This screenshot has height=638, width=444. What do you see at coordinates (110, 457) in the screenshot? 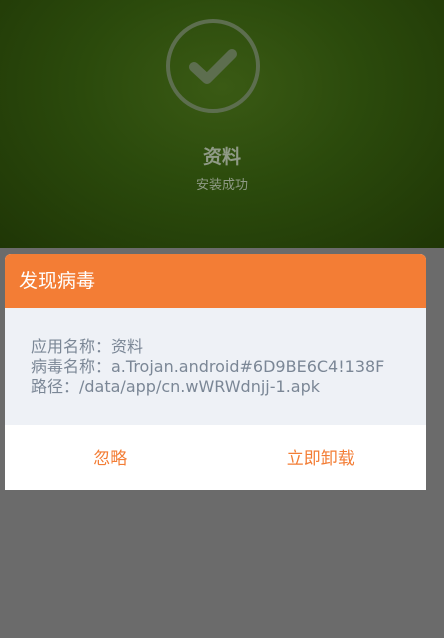
I see `ignore-button: 忽略` at bounding box center [110, 457].